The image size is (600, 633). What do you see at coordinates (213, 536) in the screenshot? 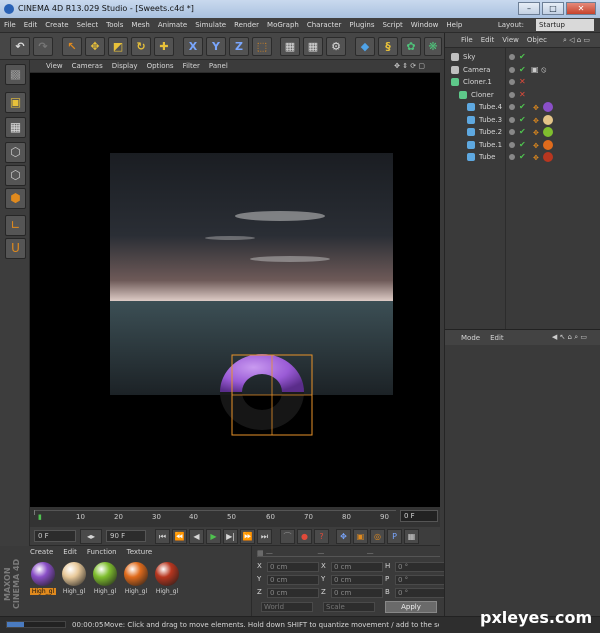
I see `play-icon: ▶` at bounding box center [213, 536].